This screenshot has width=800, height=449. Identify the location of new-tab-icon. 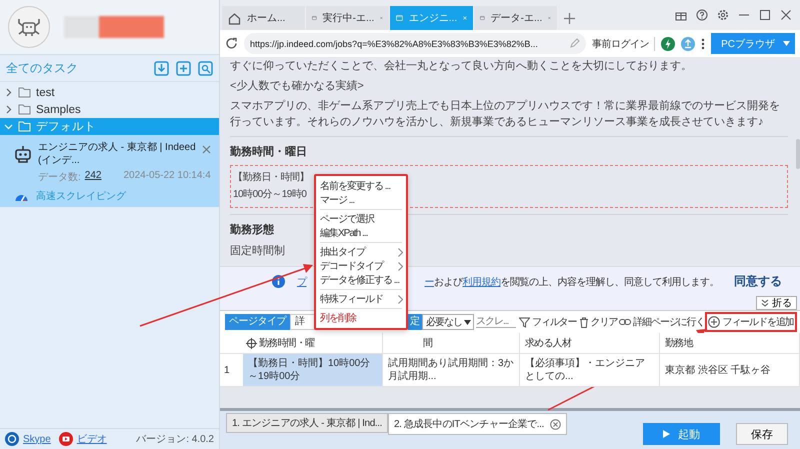
(569, 18).